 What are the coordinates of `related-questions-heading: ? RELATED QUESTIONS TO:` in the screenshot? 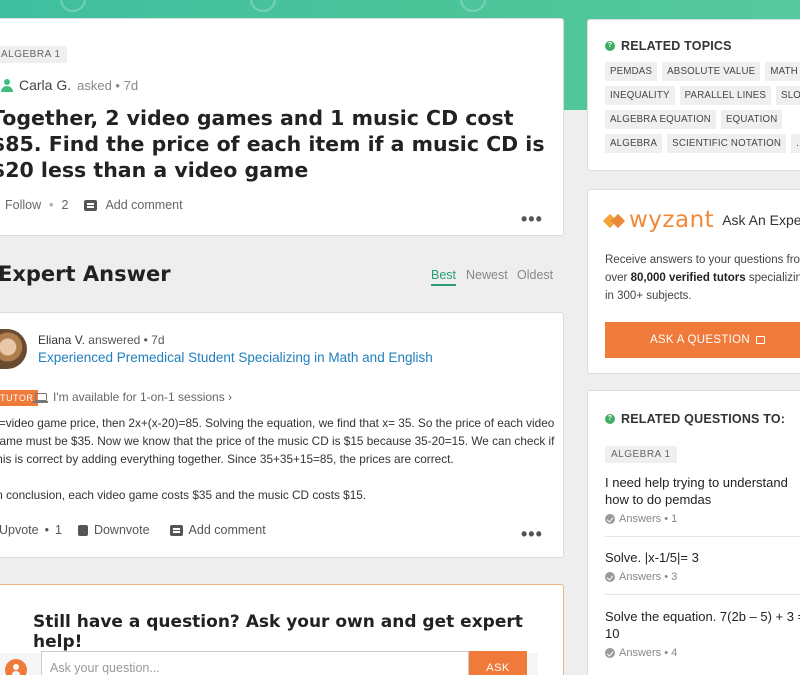 It's located at (695, 419).